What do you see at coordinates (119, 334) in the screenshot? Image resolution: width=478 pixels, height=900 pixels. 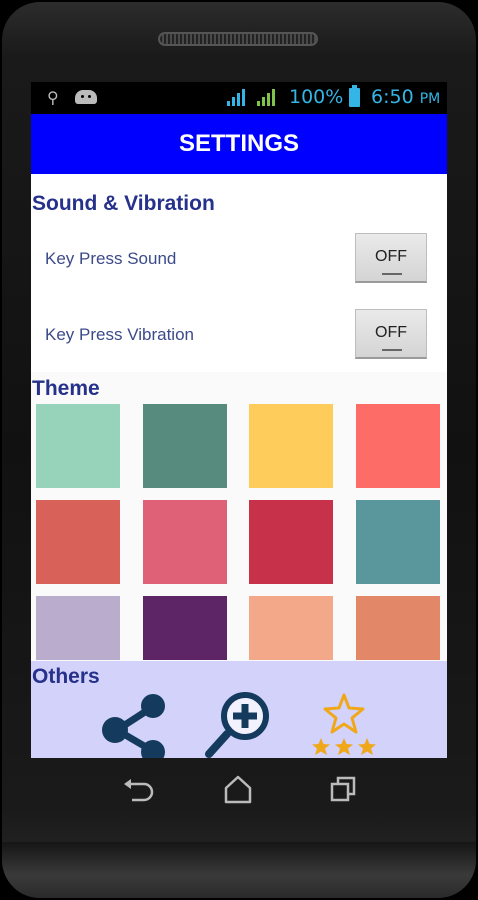 I see `key-press-vibration-label: Key Press Vibration` at bounding box center [119, 334].